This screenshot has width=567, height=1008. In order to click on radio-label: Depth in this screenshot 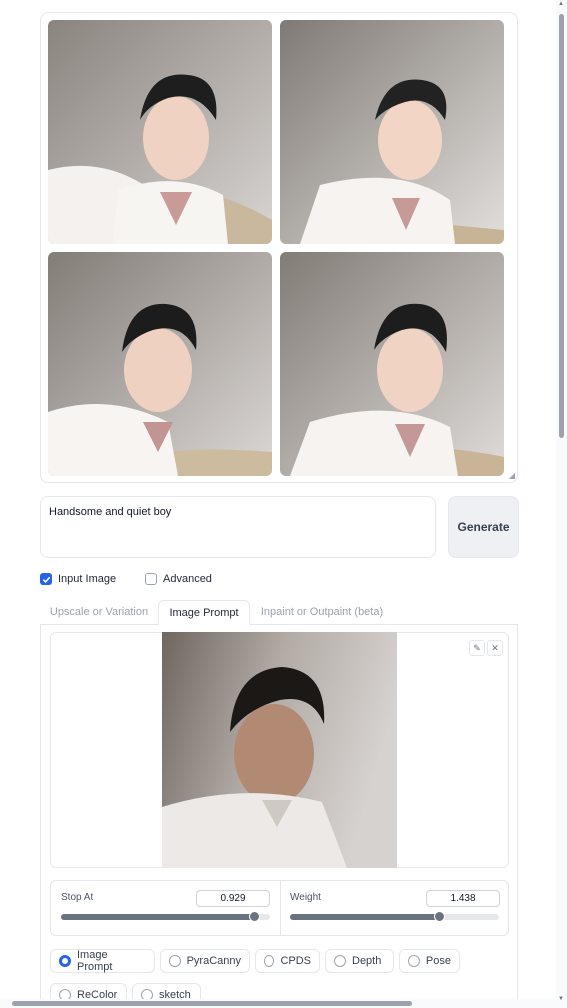, I will do `click(367, 961)`.